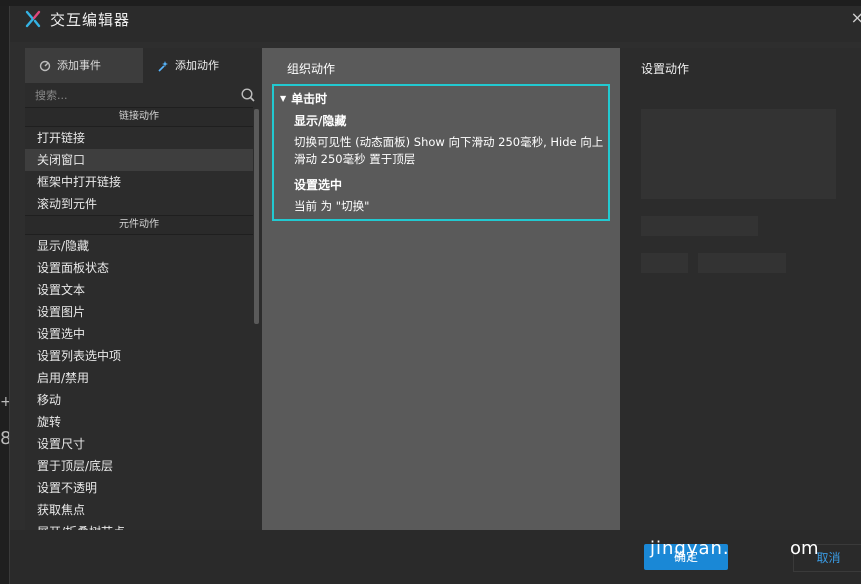 The width and height of the screenshot is (861, 584). What do you see at coordinates (139, 378) in the screenshot?
I see `list-item-enable-disable: 启用/禁用` at bounding box center [139, 378].